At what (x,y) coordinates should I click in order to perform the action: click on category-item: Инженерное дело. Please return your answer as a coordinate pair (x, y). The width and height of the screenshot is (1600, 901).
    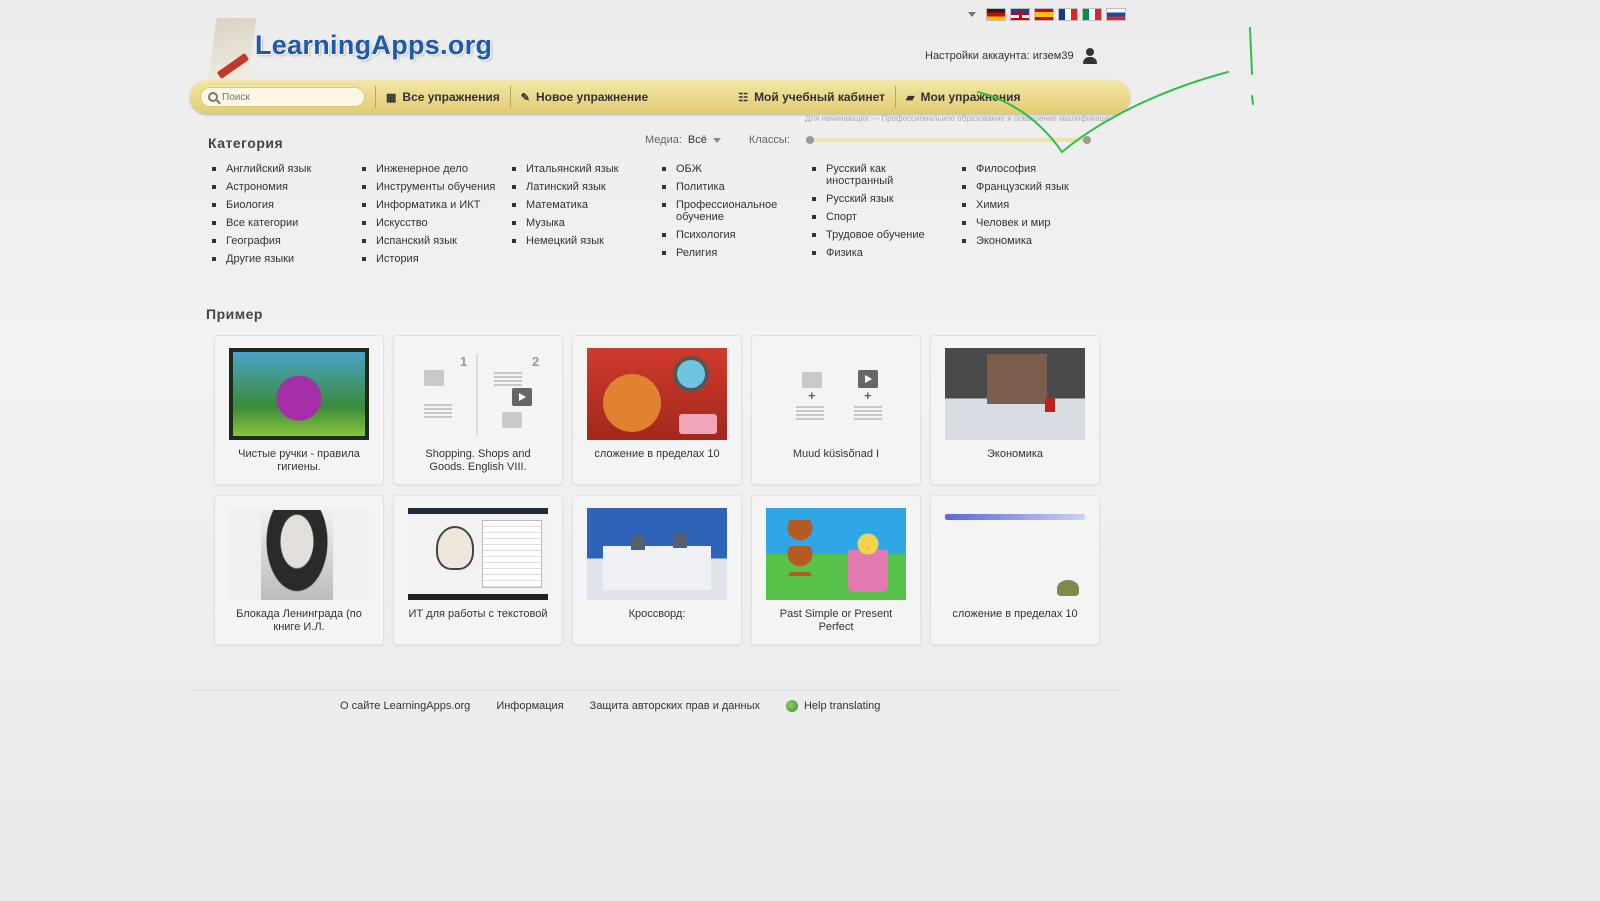
    Looking at the image, I should click on (430, 169).